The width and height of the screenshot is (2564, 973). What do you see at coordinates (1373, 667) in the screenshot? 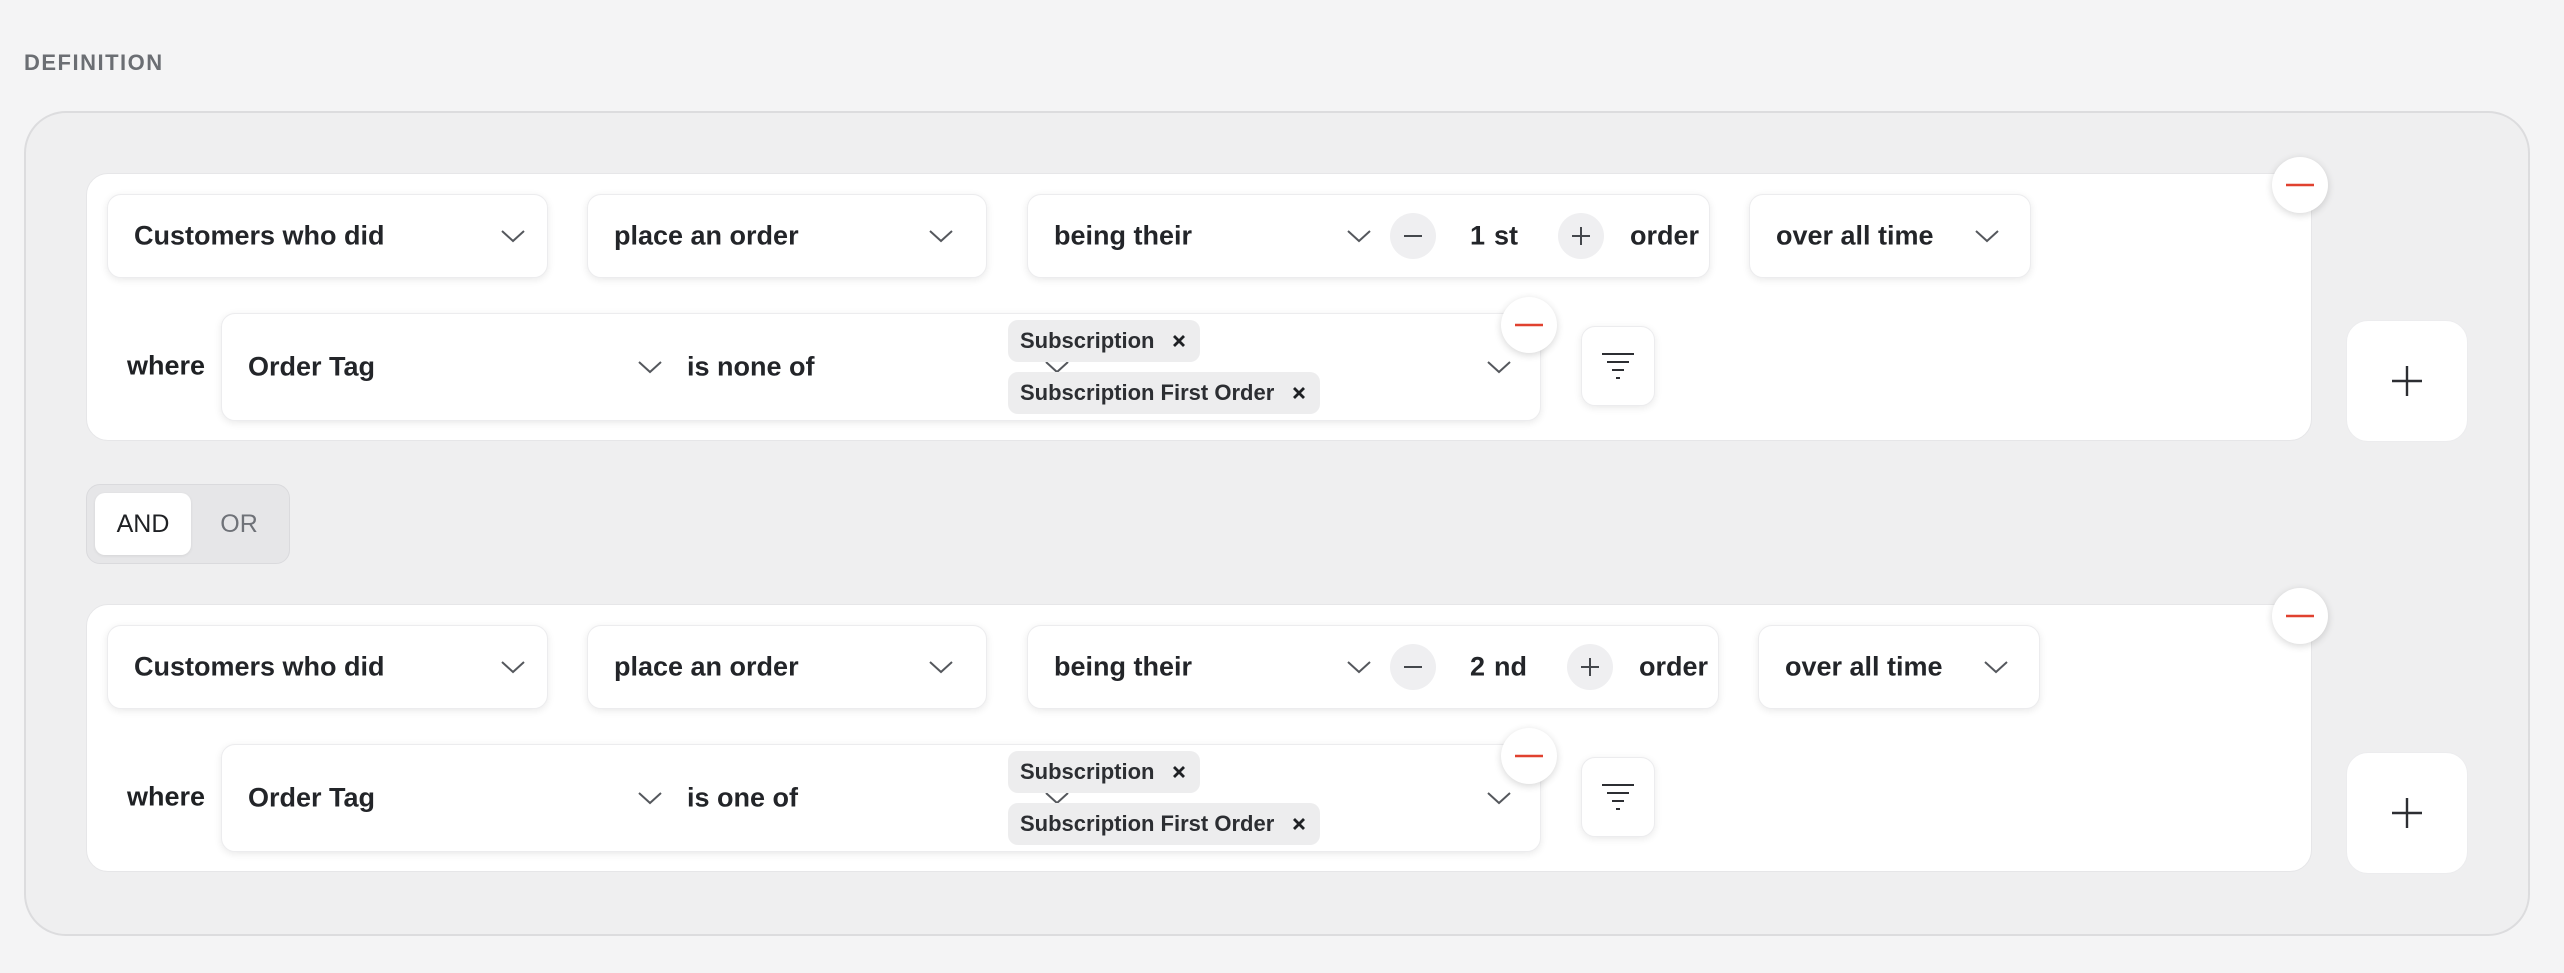
I see `order-rank-control: being their 2 nd order` at bounding box center [1373, 667].